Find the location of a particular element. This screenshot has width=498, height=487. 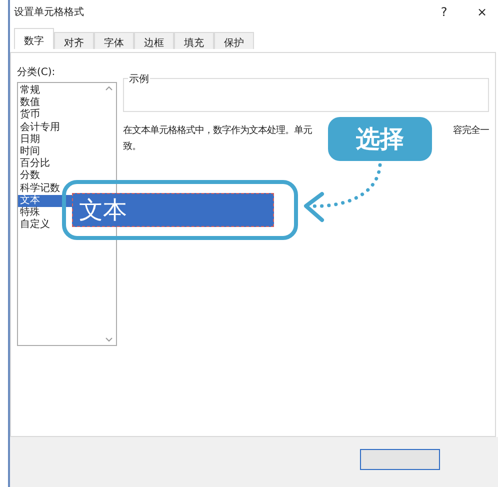

description-text: 在文本单元格格式中，数字作为文本处理。单元 is located at coordinates (217, 130).